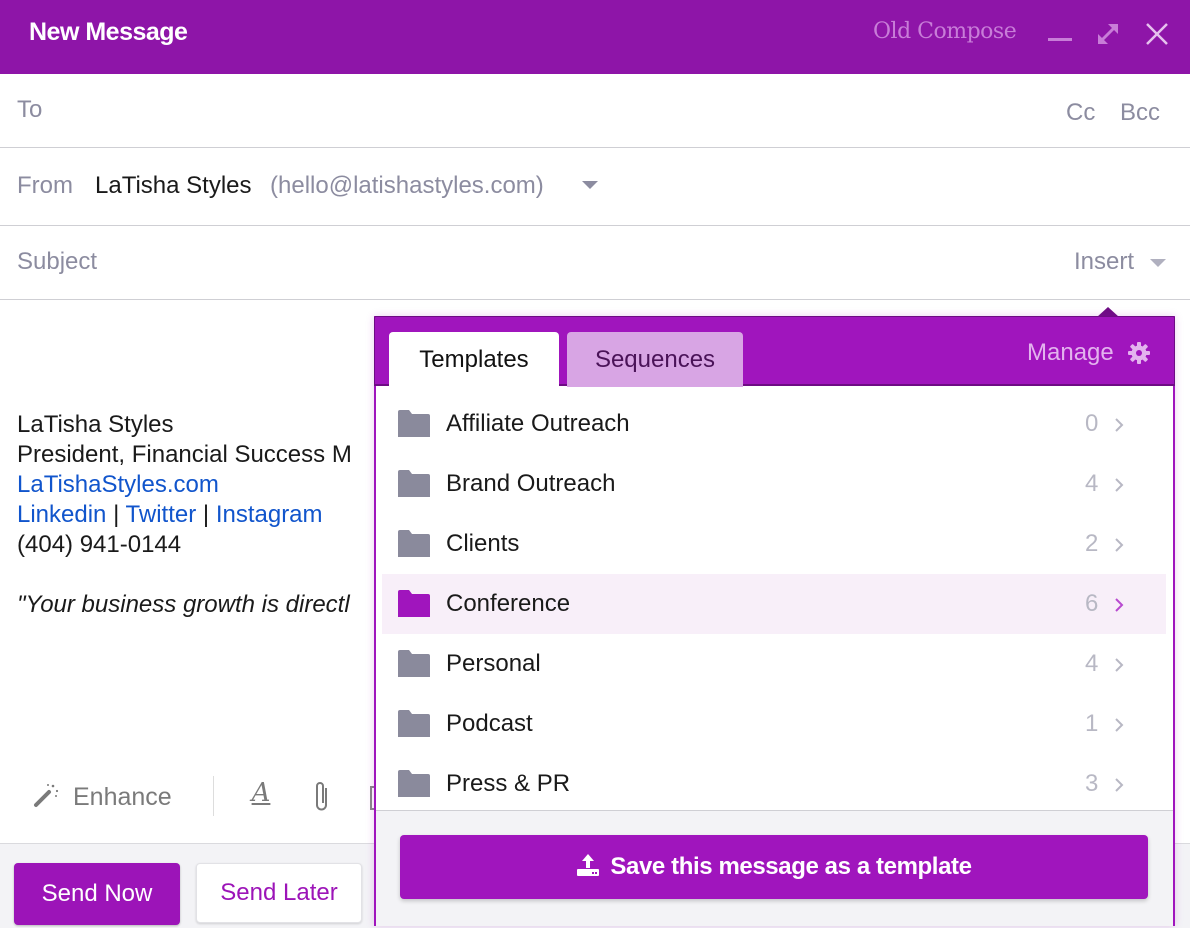 This screenshot has height=928, width=1190. I want to click on gear-icon, so click(1139, 353).